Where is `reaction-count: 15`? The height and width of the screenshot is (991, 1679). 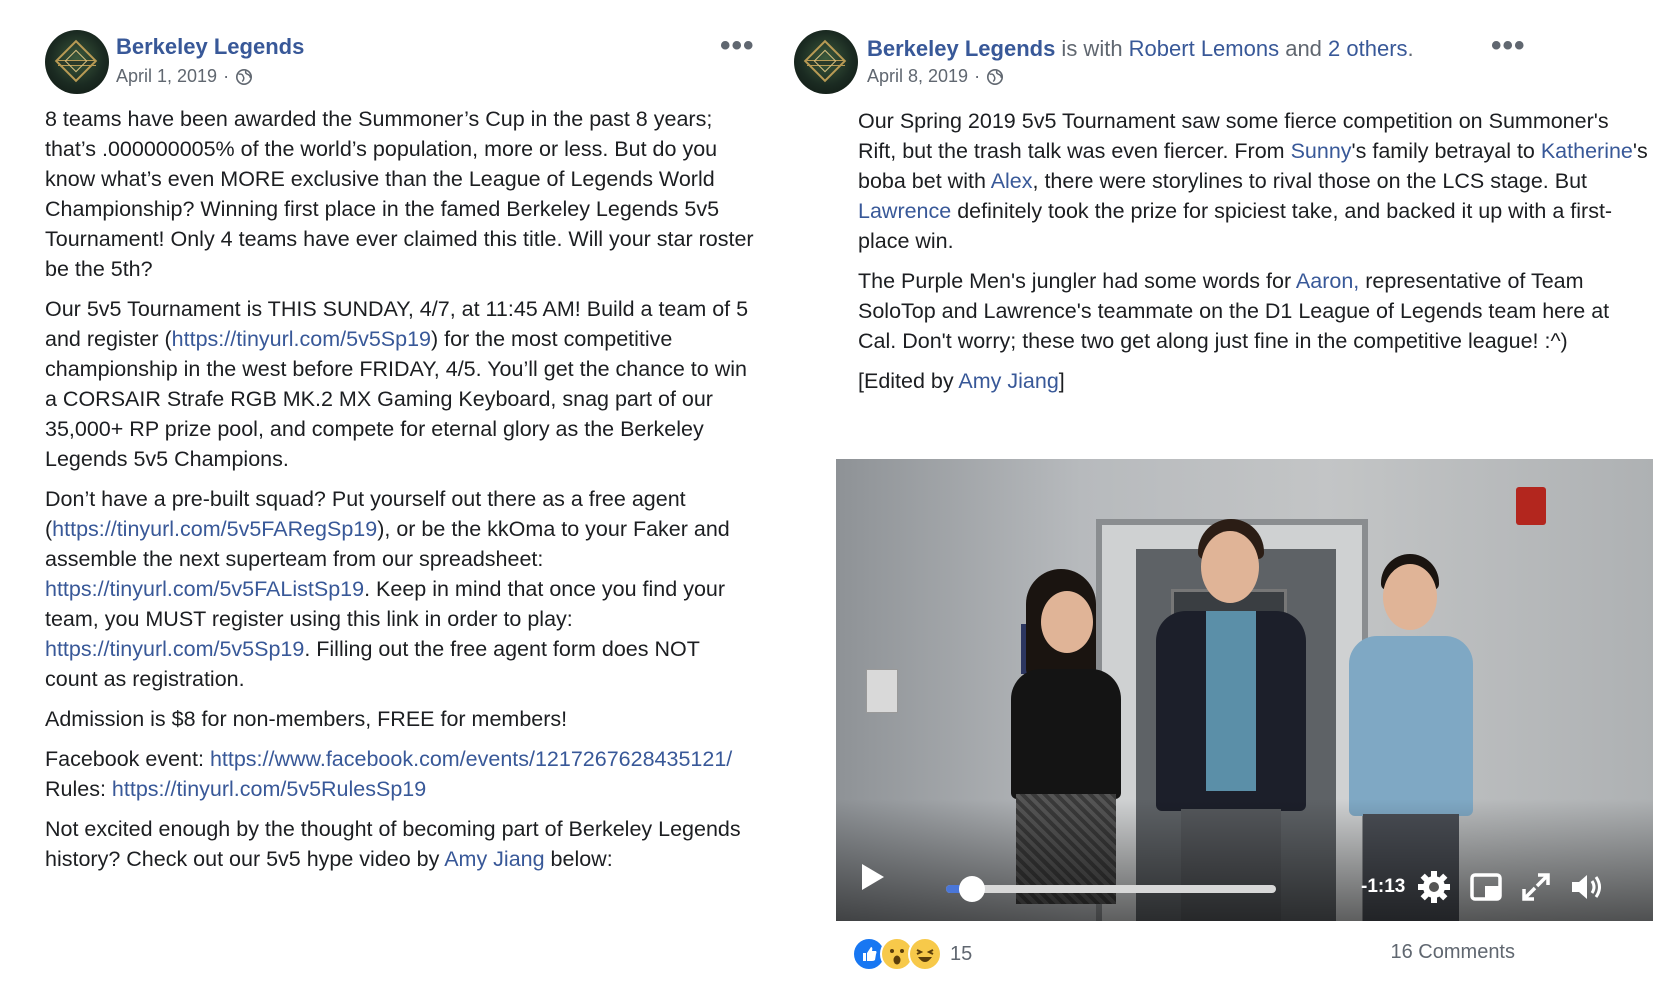 reaction-count: 15 is located at coordinates (961, 954).